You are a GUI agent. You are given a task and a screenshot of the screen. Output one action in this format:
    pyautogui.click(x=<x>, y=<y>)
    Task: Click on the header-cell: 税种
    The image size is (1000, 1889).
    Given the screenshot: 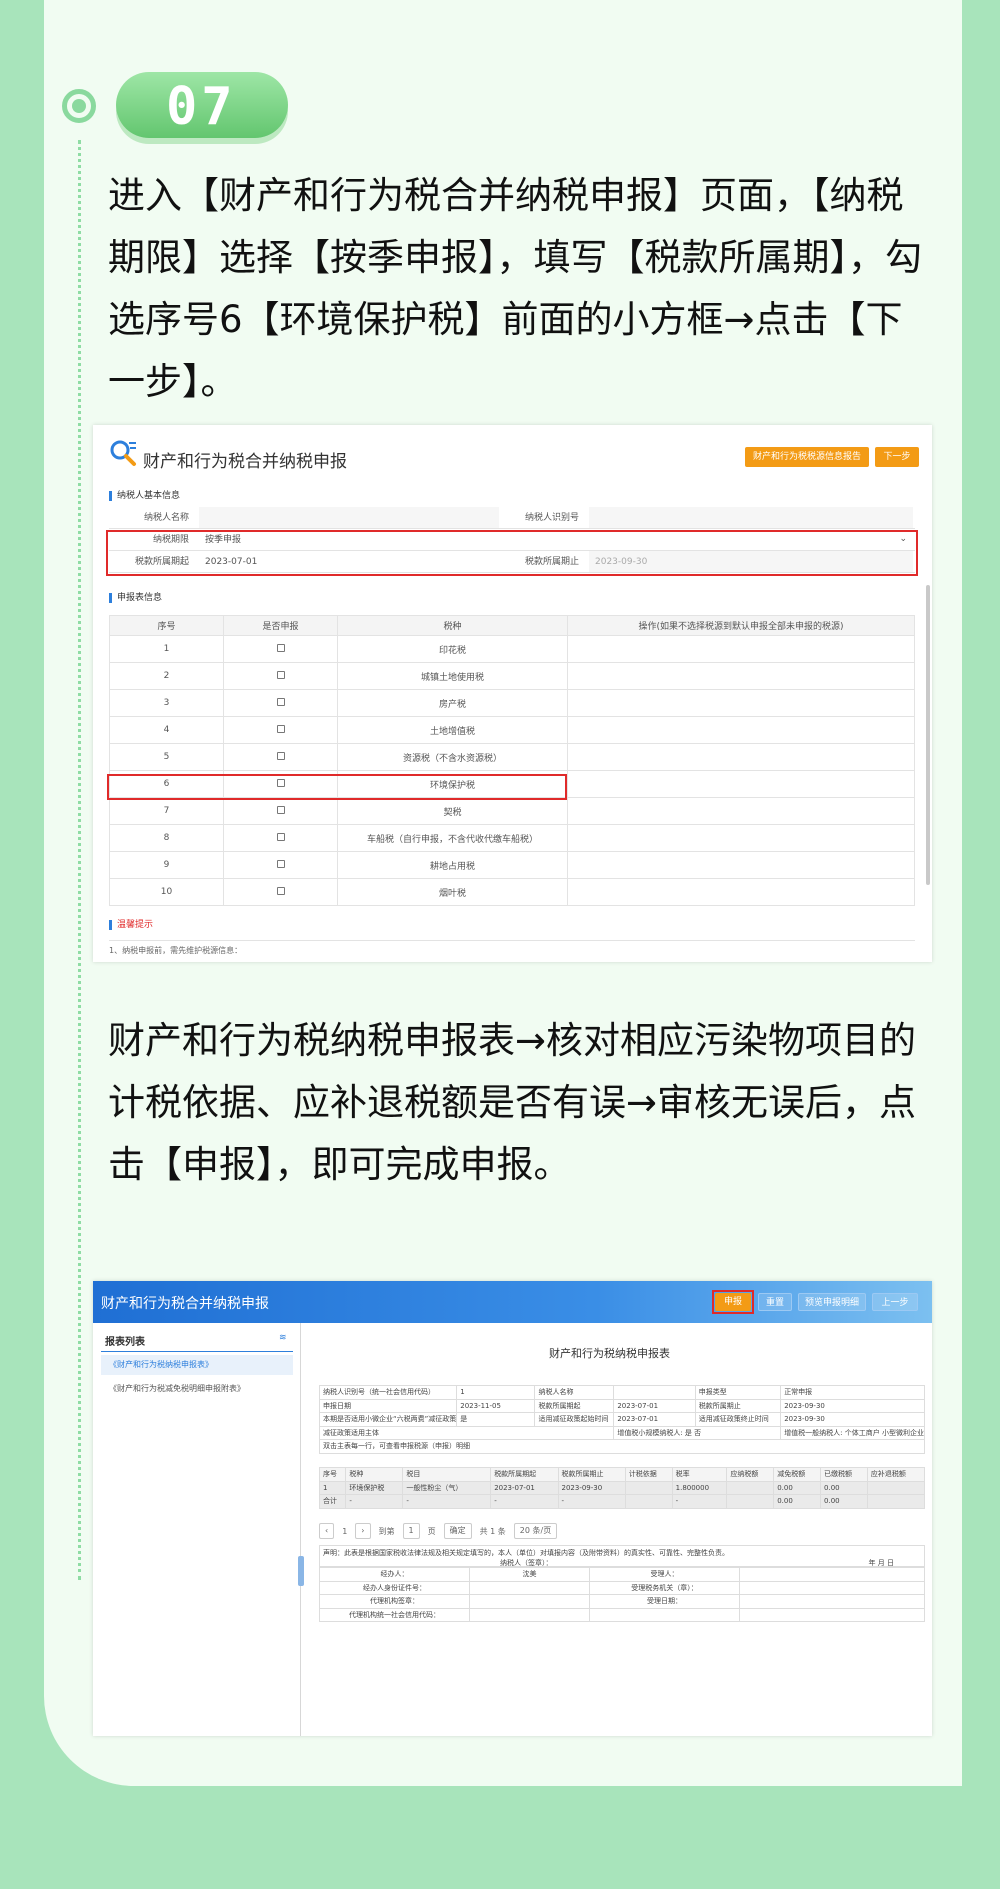 What is the action you would take?
    pyautogui.click(x=374, y=1474)
    